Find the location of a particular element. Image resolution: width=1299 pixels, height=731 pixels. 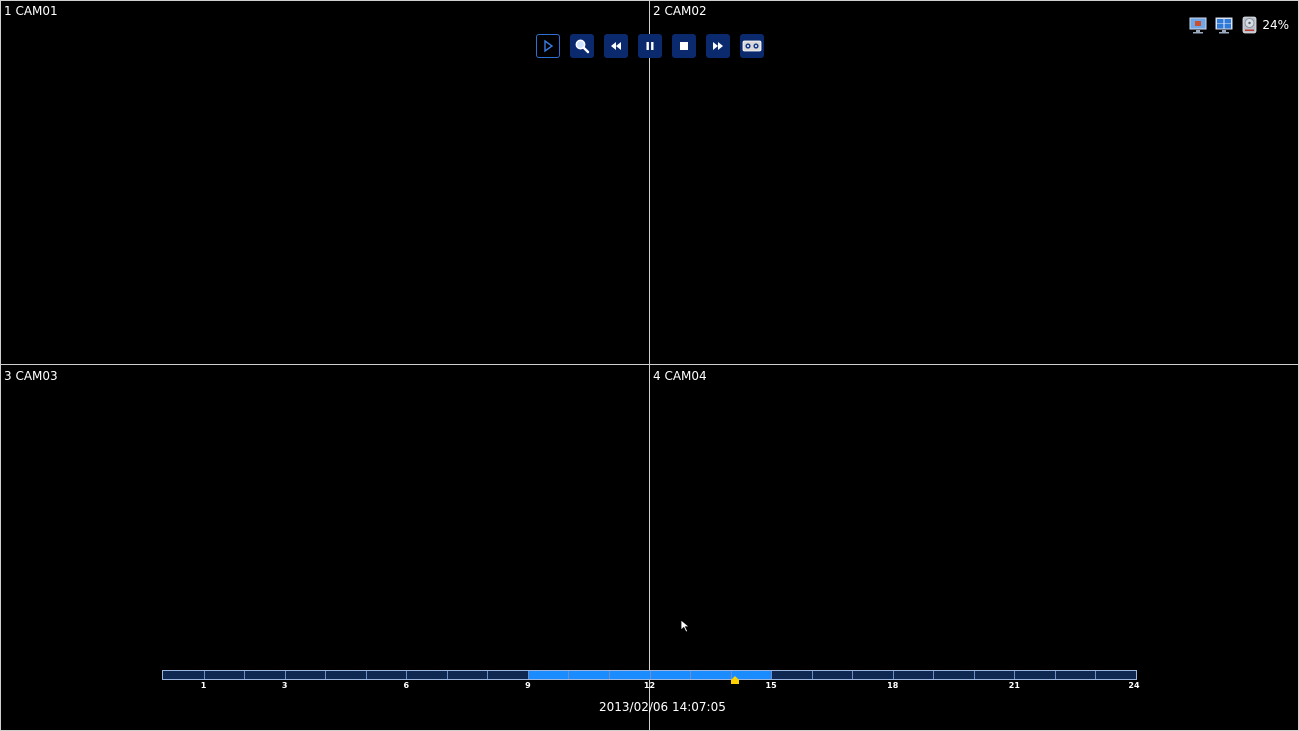

fast-forward-button is located at coordinates (718, 46).